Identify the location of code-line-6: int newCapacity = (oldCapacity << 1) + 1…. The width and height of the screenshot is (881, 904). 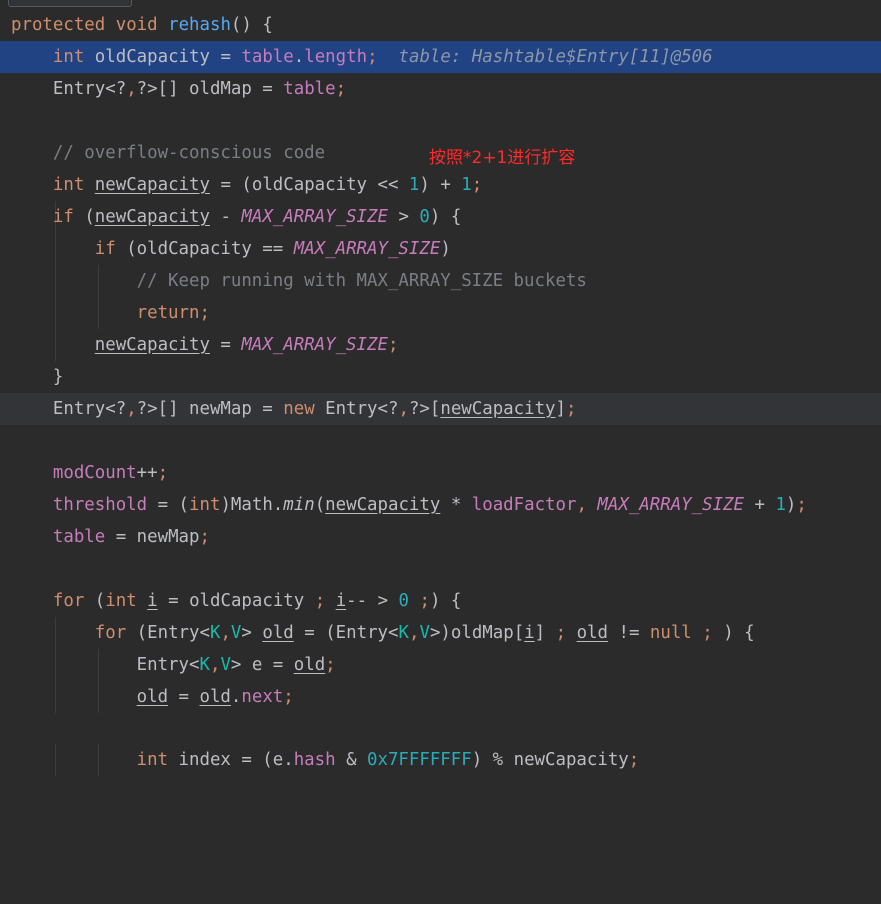
(440, 185).